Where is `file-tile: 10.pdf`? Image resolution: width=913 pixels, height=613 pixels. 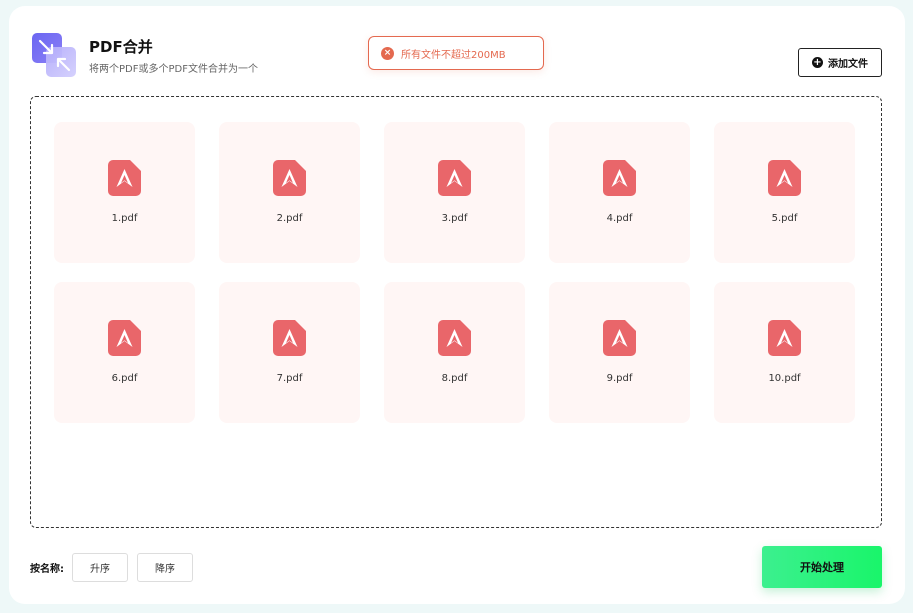
file-tile: 10.pdf is located at coordinates (784, 352).